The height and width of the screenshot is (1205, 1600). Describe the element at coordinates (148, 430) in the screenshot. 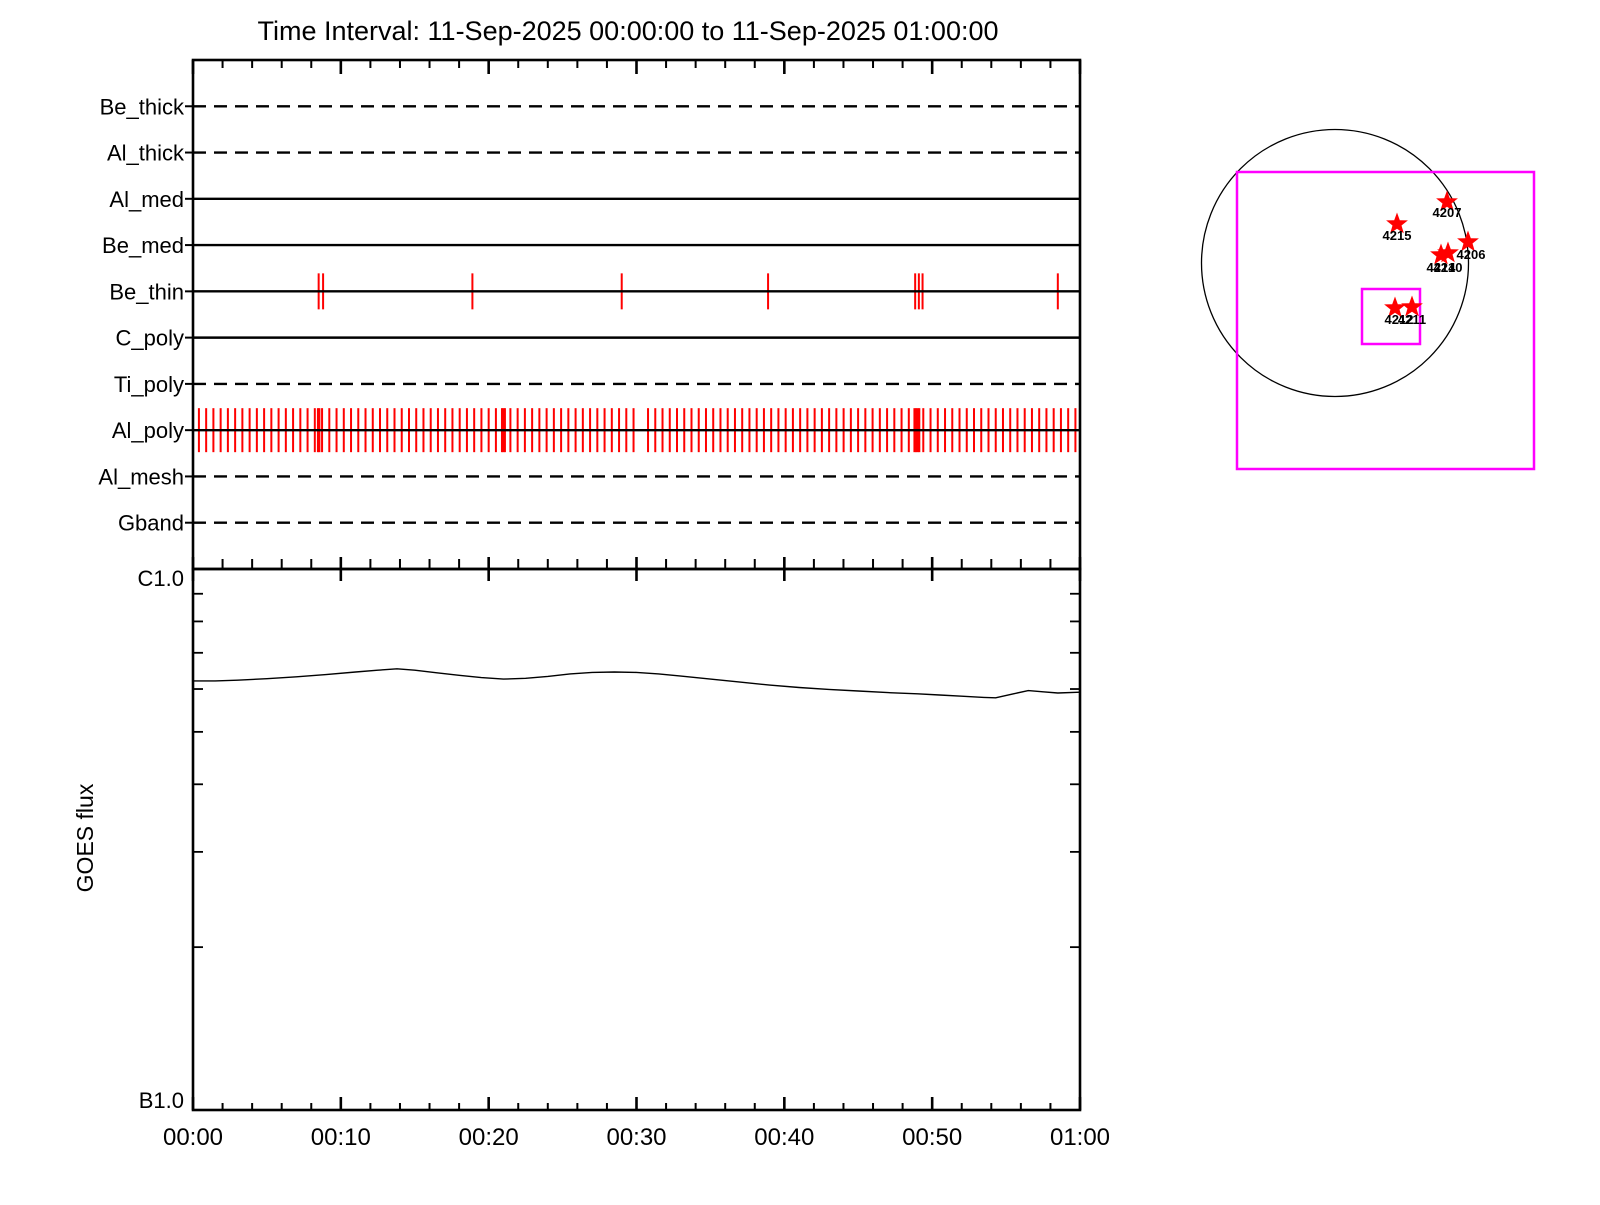

I see `filter-row-label-Al_poly: Al_poly` at that location.